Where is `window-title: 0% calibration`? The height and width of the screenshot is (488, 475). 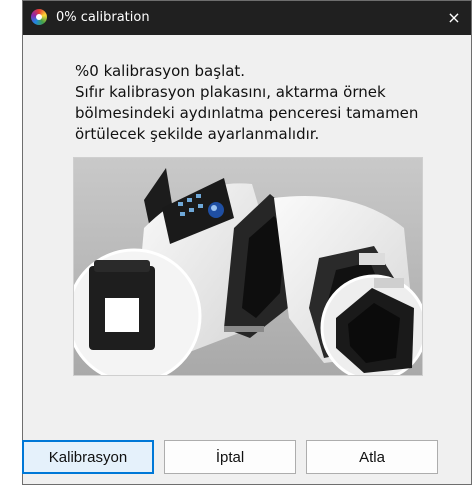 window-title: 0% calibration is located at coordinates (103, 17).